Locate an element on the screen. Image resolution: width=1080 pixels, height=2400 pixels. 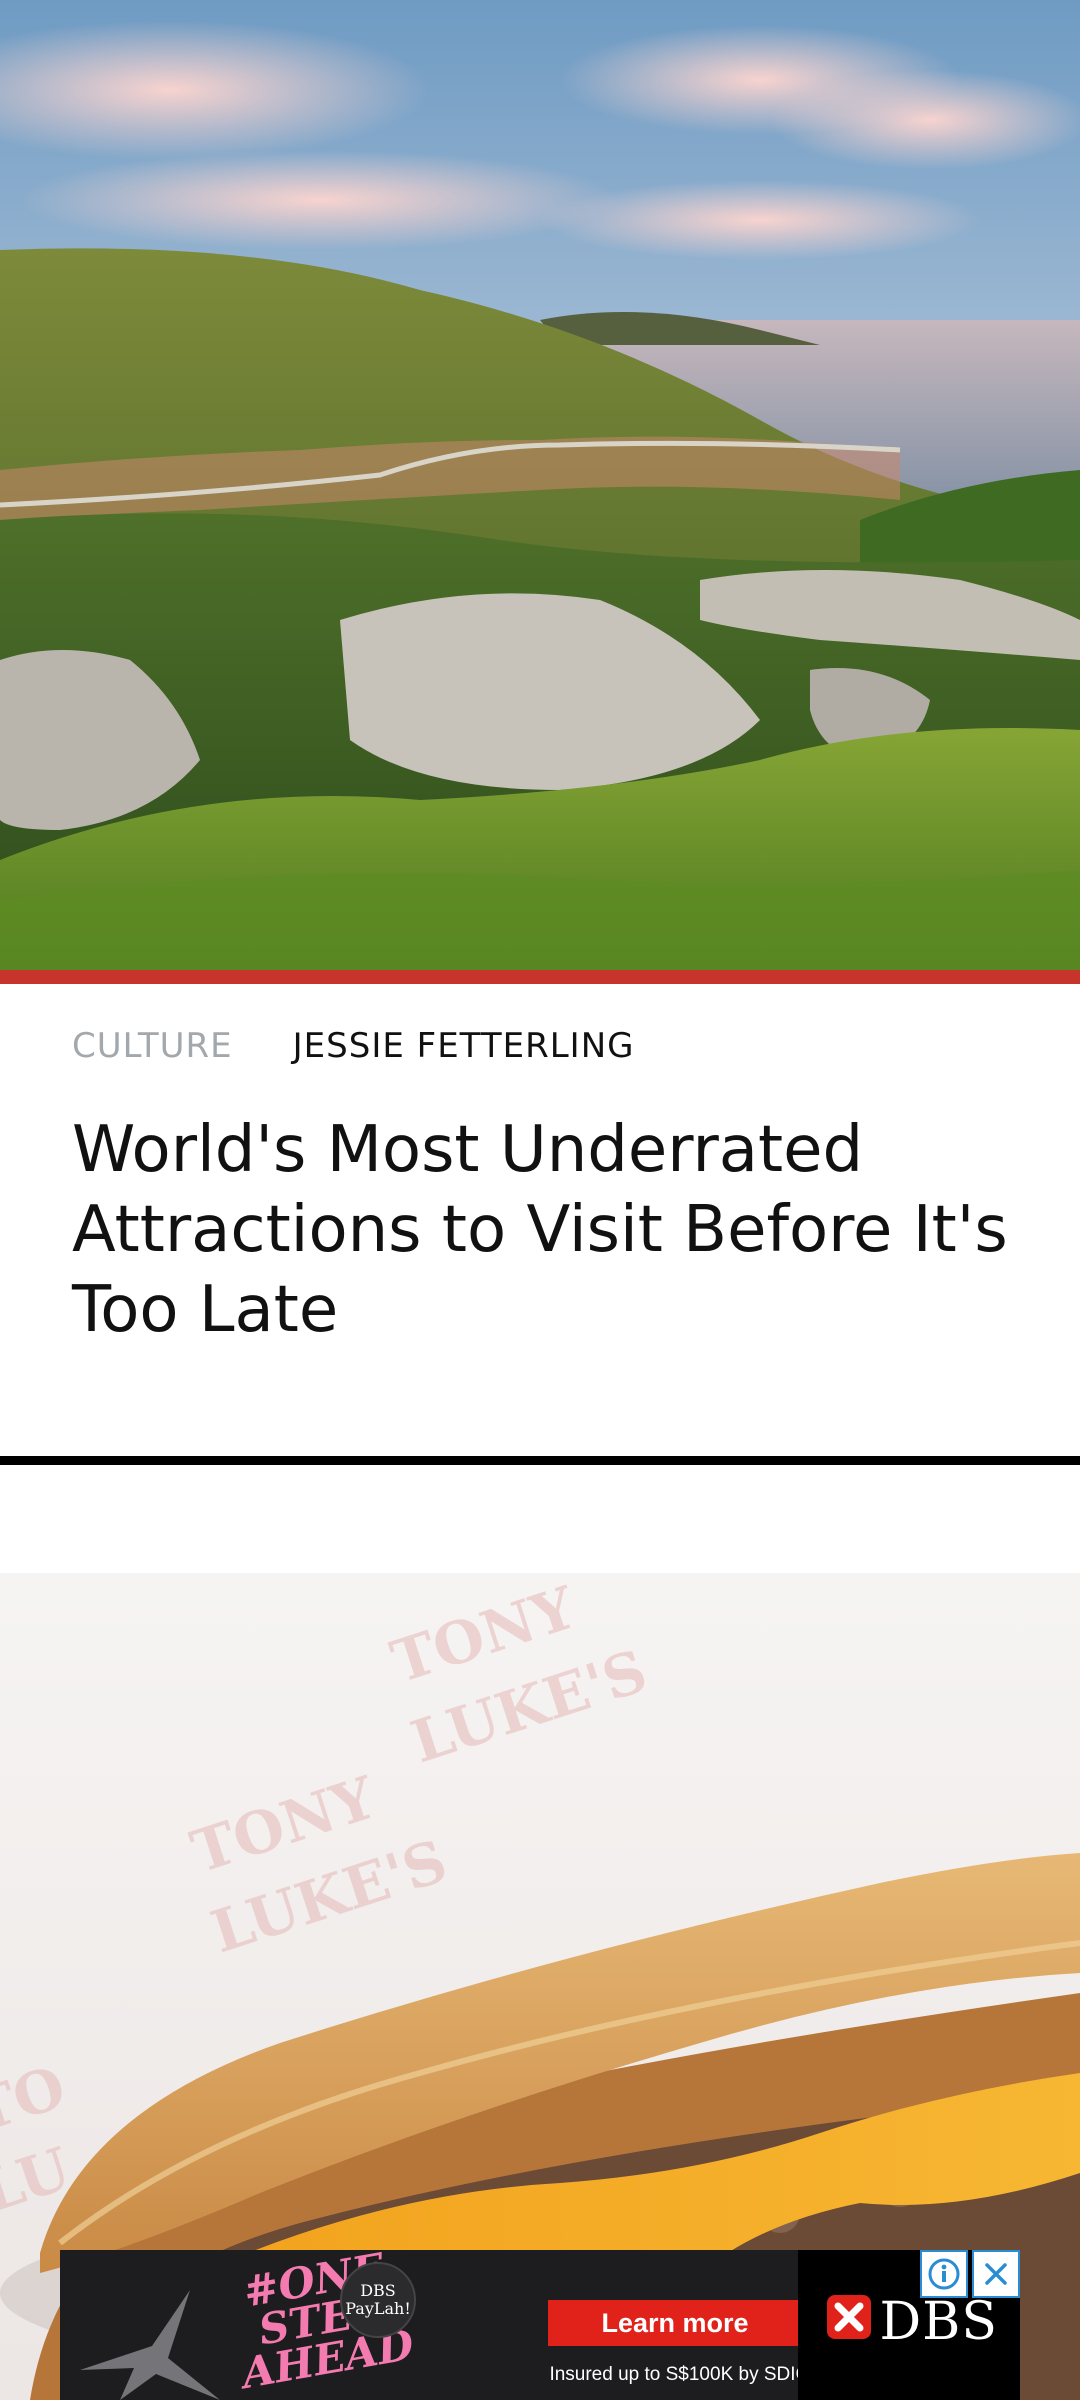
article-meta: CULTURE JESSIE FETTERLING is located at coordinates (353, 1046).